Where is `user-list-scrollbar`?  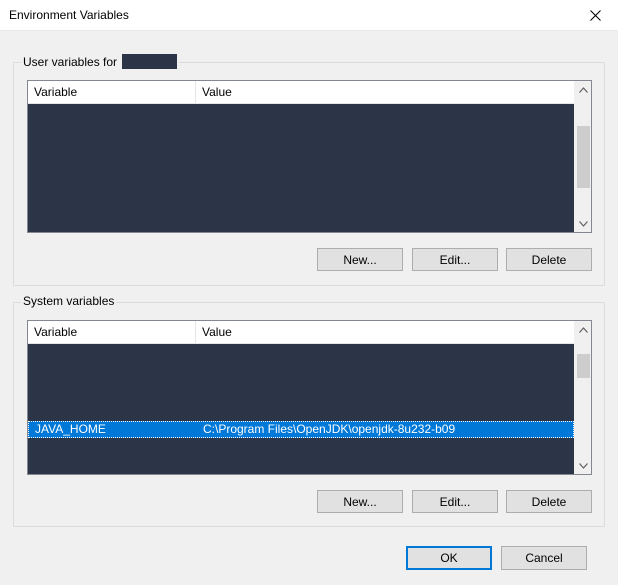
user-list-scrollbar is located at coordinates (582, 156).